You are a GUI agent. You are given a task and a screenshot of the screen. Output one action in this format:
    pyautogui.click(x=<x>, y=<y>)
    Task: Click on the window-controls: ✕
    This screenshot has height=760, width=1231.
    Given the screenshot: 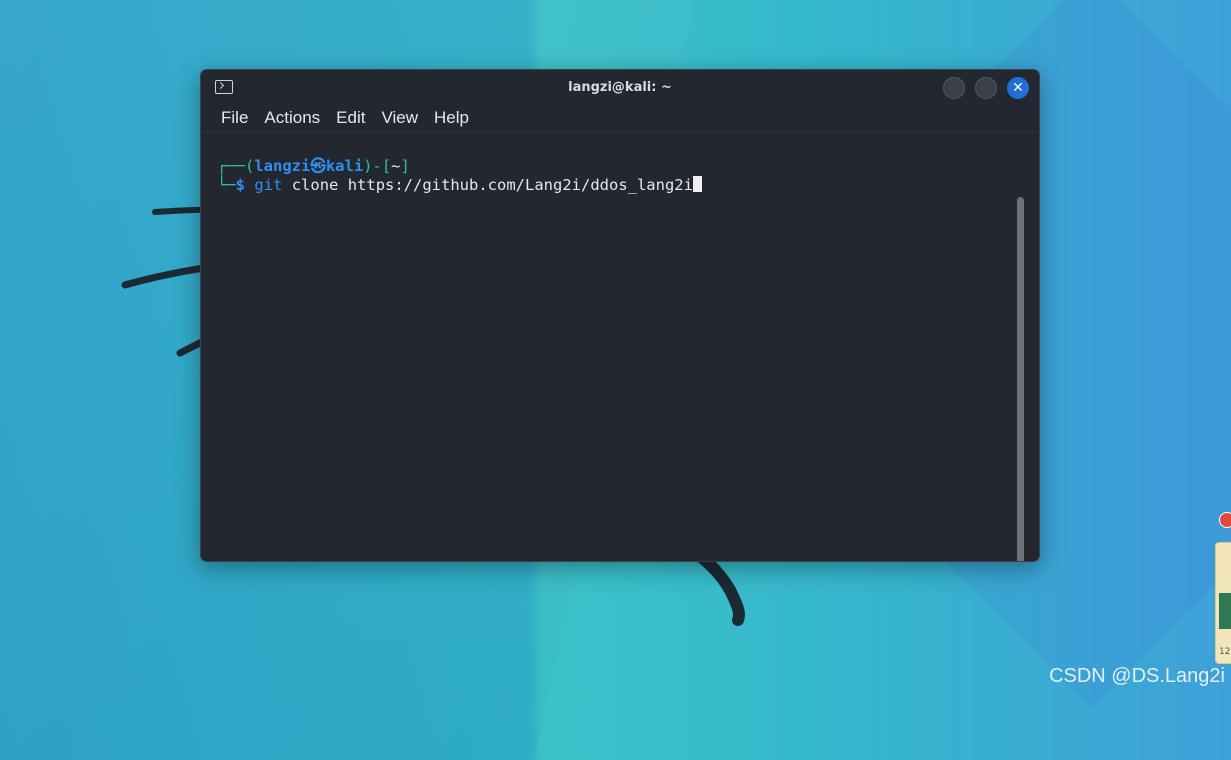 What is the action you would take?
    pyautogui.click(x=986, y=88)
    